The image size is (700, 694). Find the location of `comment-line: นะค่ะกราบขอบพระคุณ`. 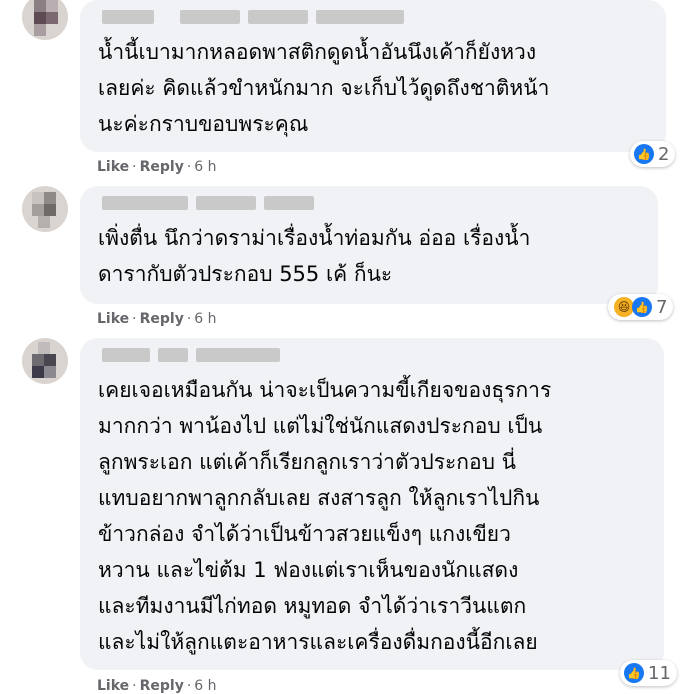

comment-line: นะค่ะกราบขอบพระคุณ is located at coordinates (203, 124).